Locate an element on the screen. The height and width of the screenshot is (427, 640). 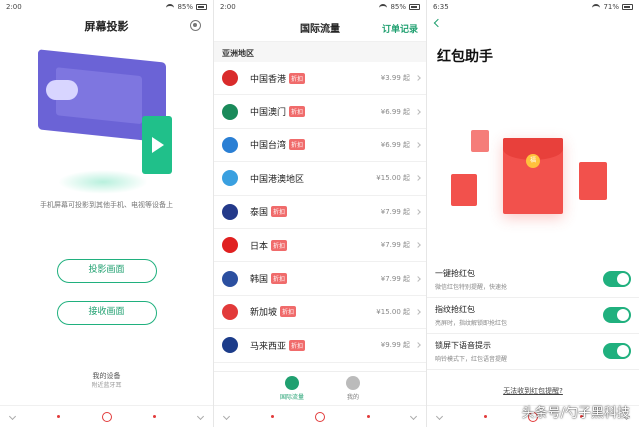
projection-beam is located at coordinates (103, 182).